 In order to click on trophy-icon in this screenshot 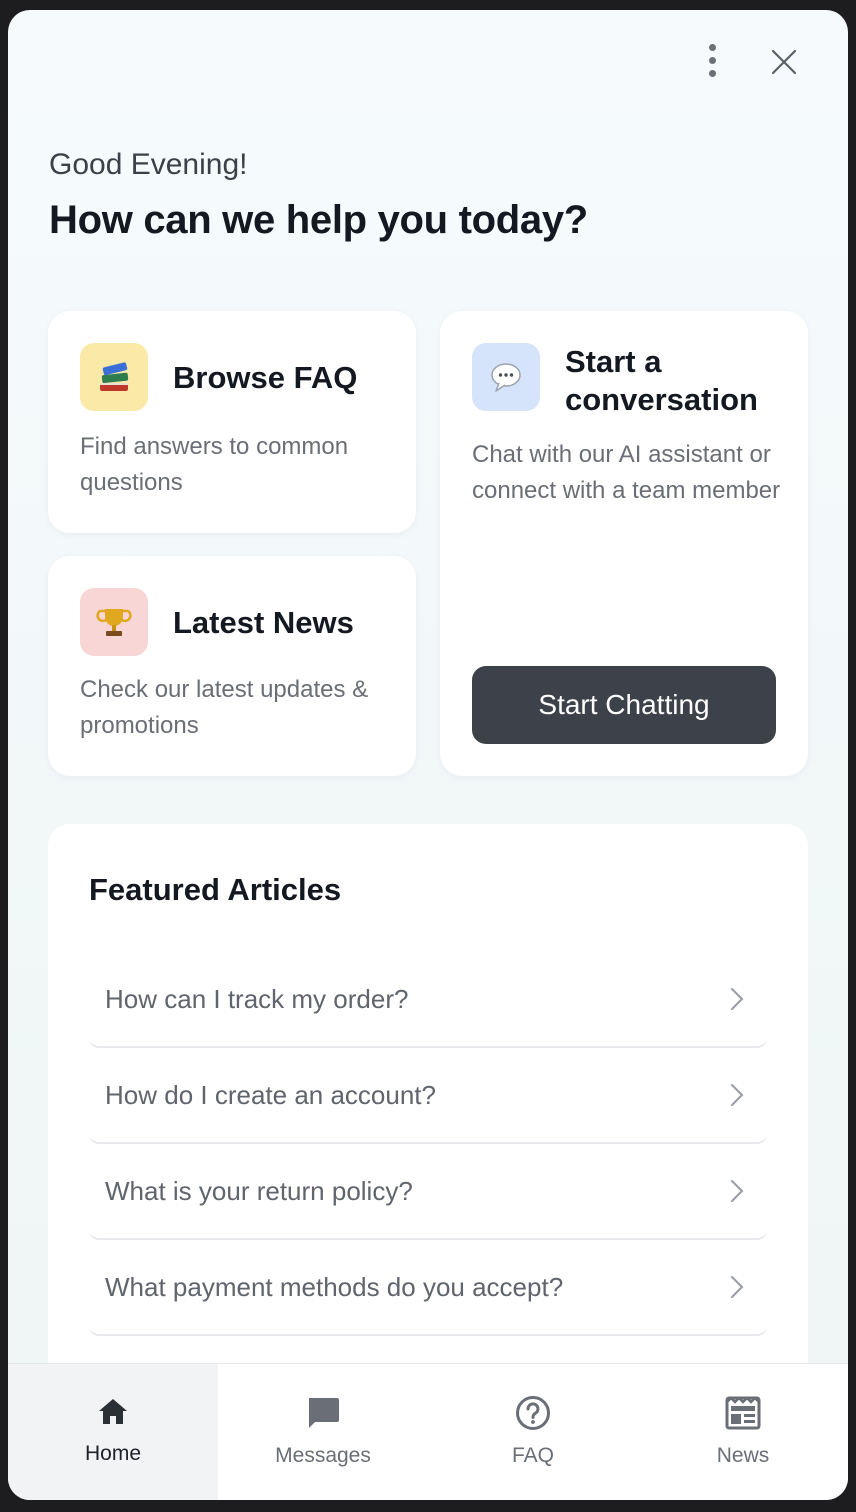, I will do `click(114, 622)`.